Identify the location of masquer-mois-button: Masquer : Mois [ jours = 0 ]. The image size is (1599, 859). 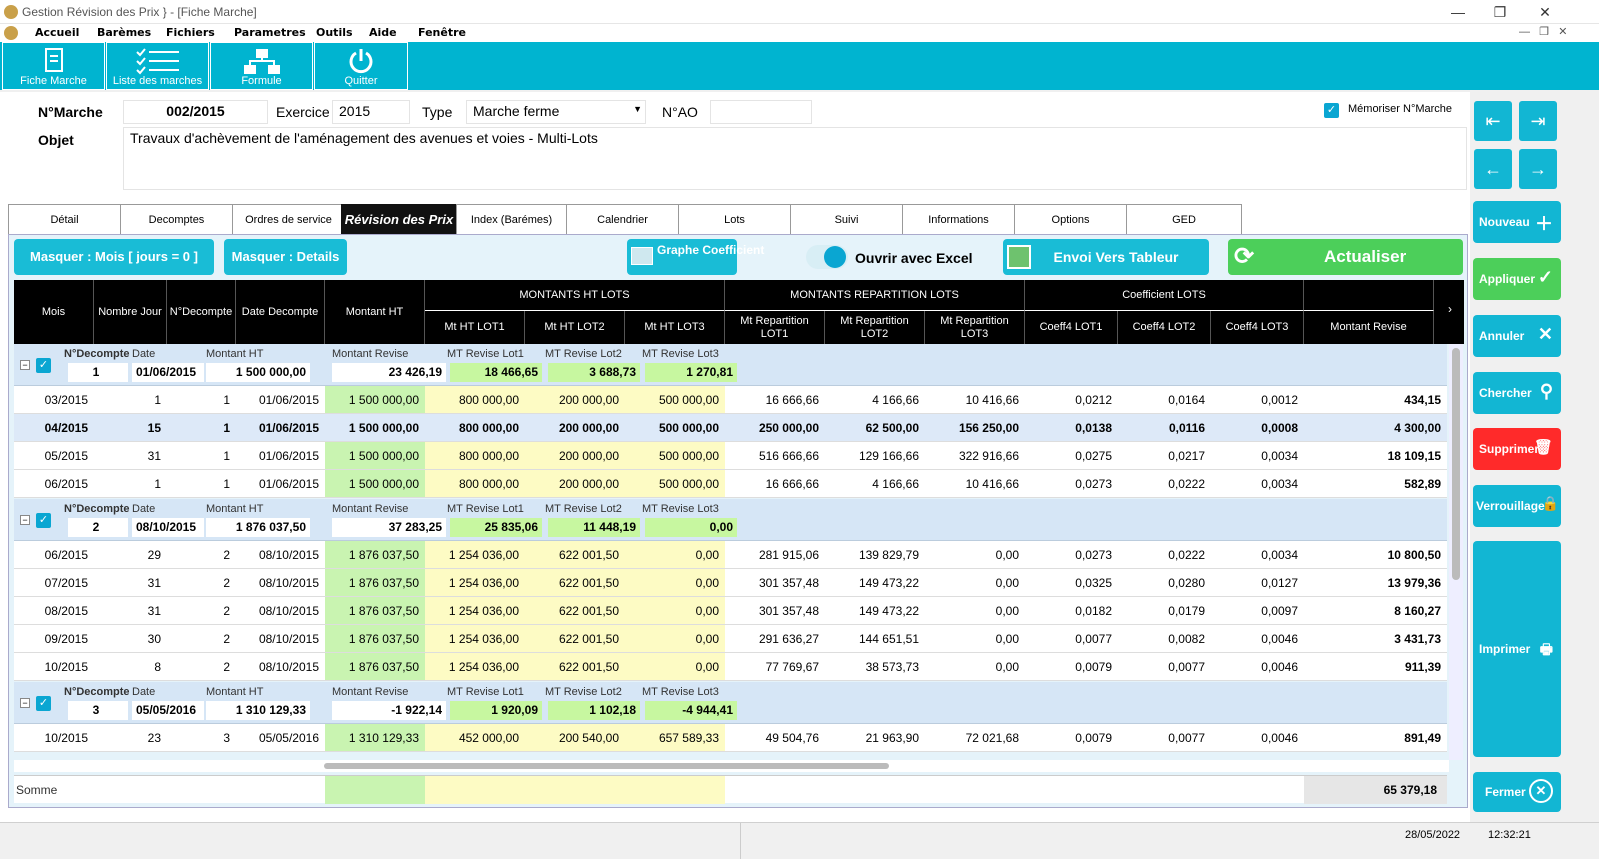
(114, 257).